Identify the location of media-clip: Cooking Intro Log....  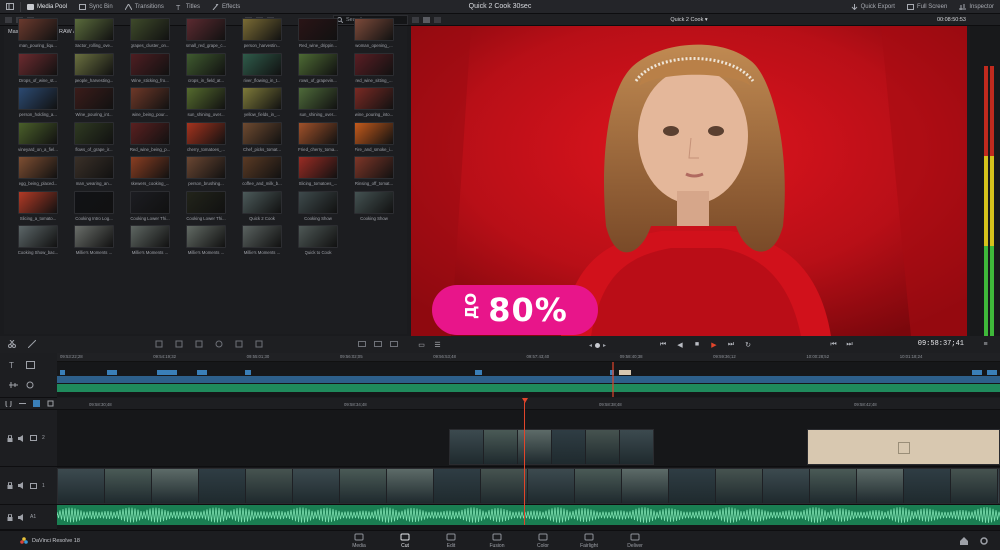
(94, 208).